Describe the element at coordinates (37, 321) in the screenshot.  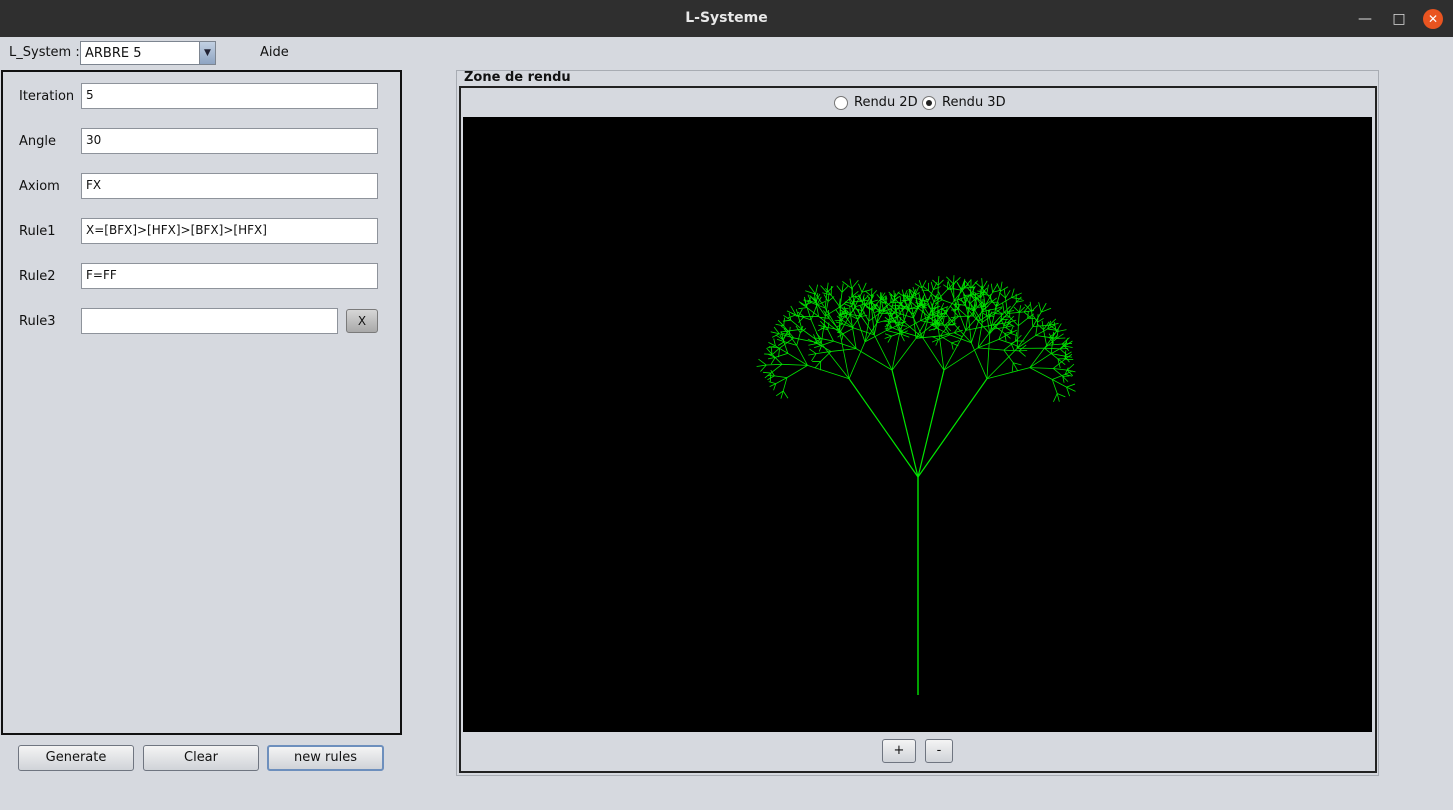
I see `rule3-label: Rule3` at that location.